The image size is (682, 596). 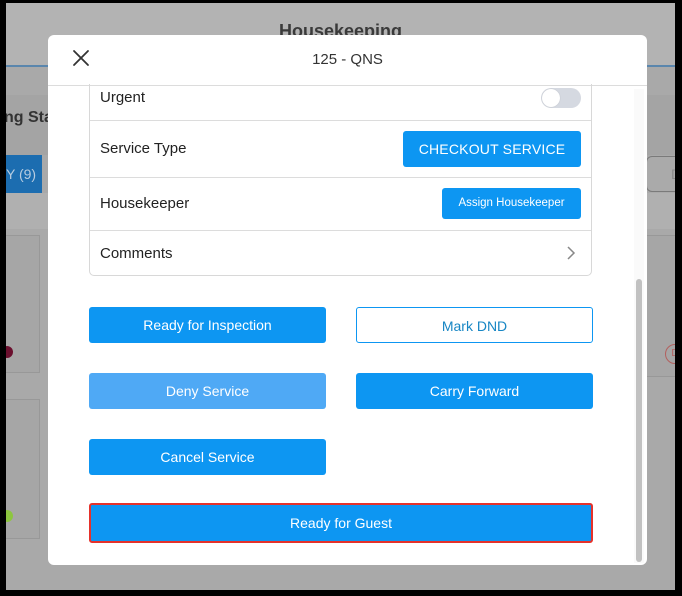 I want to click on background-tab-right: D, so click(x=660, y=174).